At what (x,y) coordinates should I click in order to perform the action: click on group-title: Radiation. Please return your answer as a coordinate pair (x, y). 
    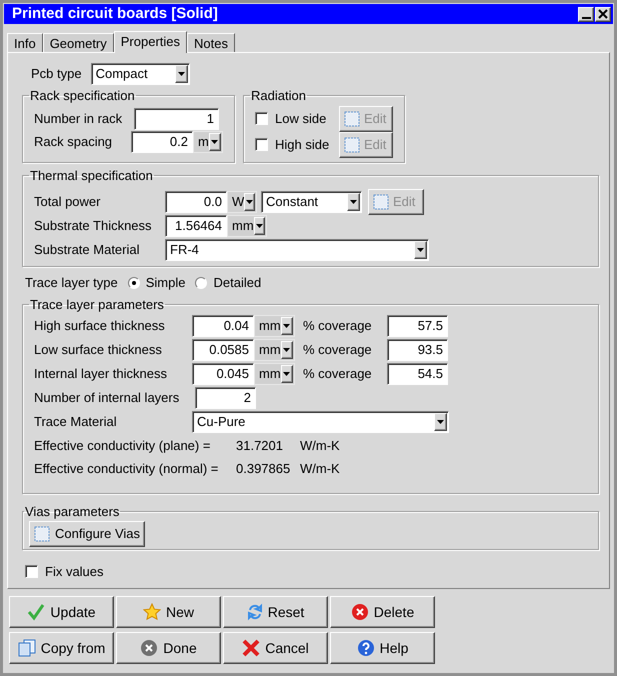
    Looking at the image, I should click on (278, 96).